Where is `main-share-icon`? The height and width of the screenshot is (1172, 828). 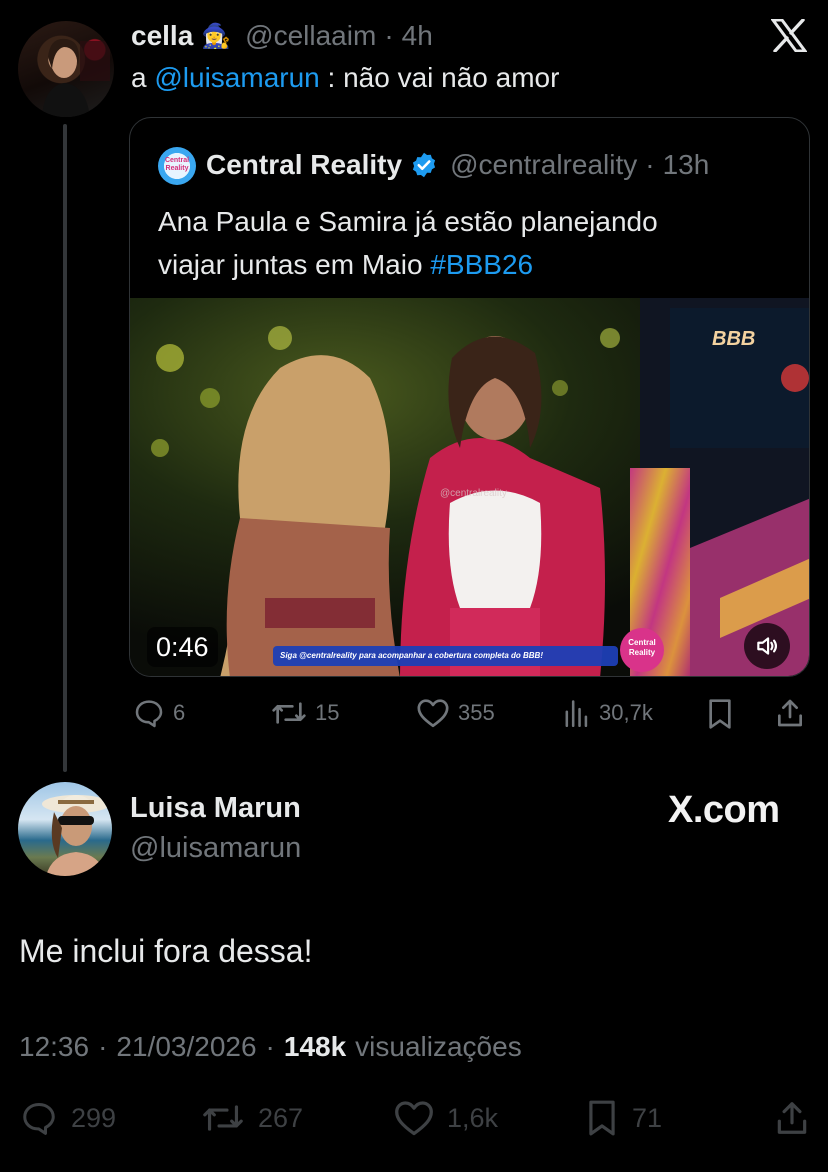
main-share-icon is located at coordinates (792, 1118).